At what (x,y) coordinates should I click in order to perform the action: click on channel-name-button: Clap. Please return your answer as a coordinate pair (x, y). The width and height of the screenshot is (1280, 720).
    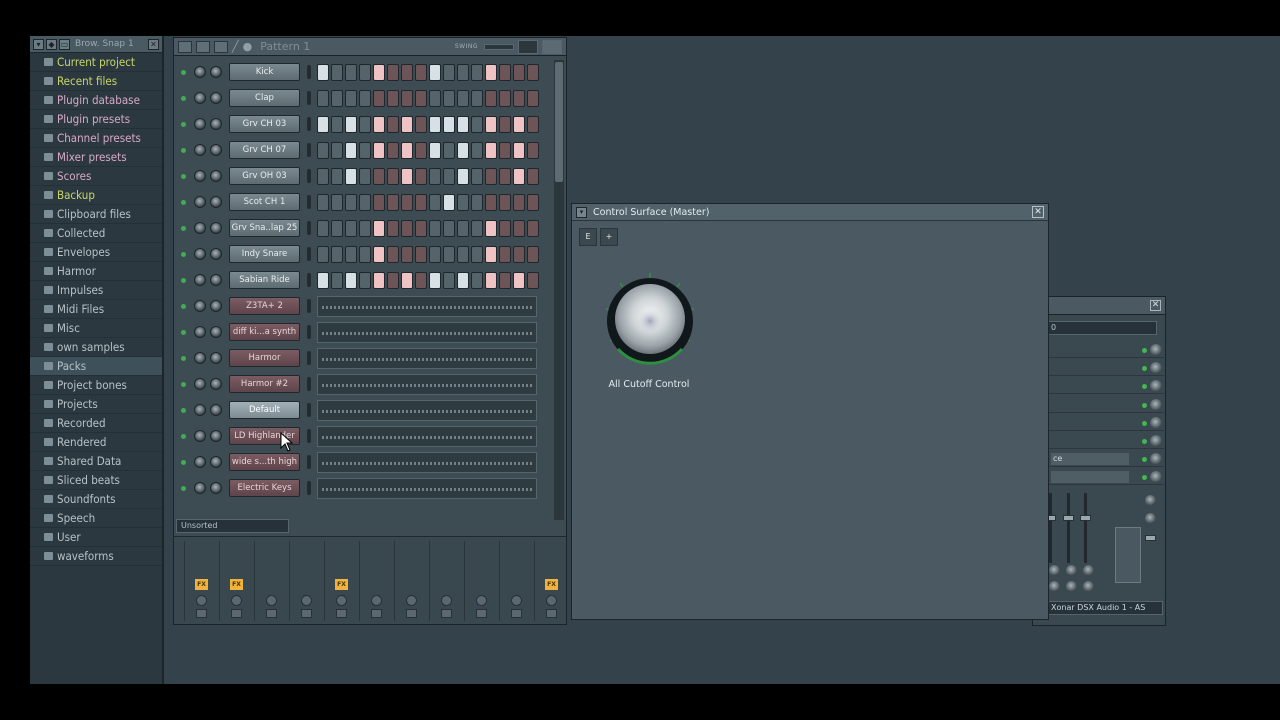
    Looking at the image, I should click on (264, 98).